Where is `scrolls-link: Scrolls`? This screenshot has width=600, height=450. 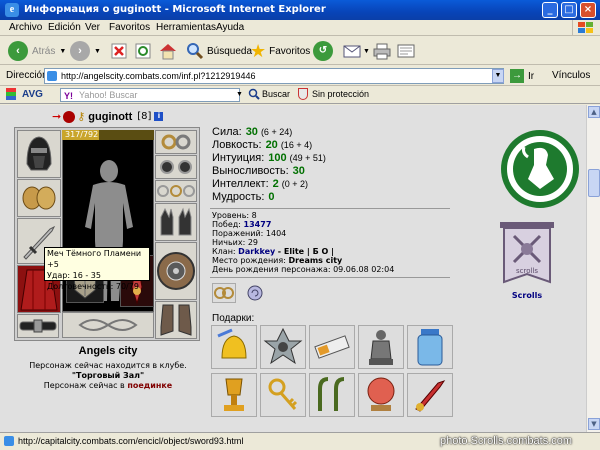 scrolls-link: Scrolls is located at coordinates (527, 295).